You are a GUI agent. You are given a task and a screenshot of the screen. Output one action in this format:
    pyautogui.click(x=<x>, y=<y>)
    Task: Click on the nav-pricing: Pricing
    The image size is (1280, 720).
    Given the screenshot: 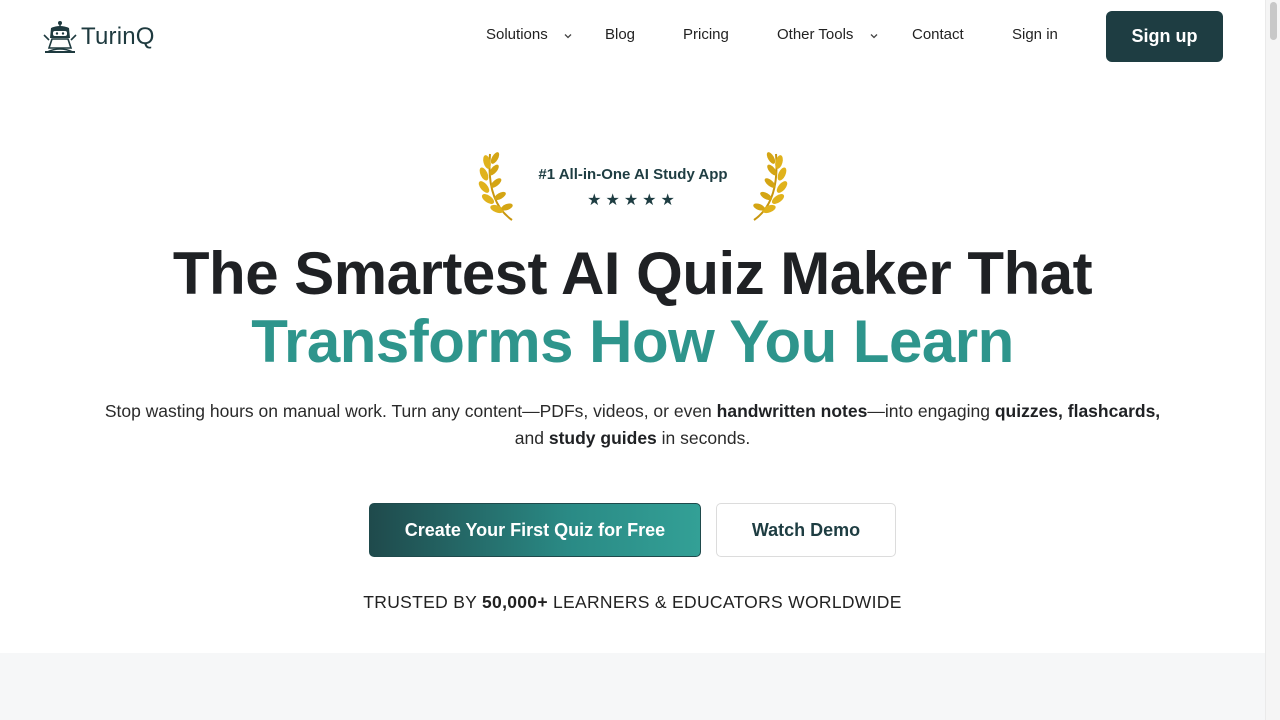 What is the action you would take?
    pyautogui.click(x=706, y=34)
    